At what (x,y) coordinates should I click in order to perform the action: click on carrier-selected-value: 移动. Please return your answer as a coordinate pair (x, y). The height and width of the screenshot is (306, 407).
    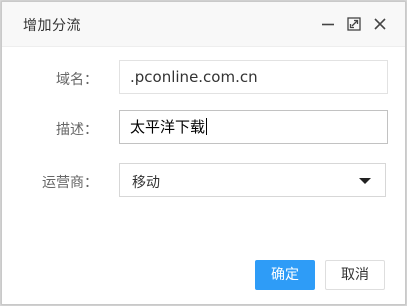
    Looking at the image, I should click on (146, 183).